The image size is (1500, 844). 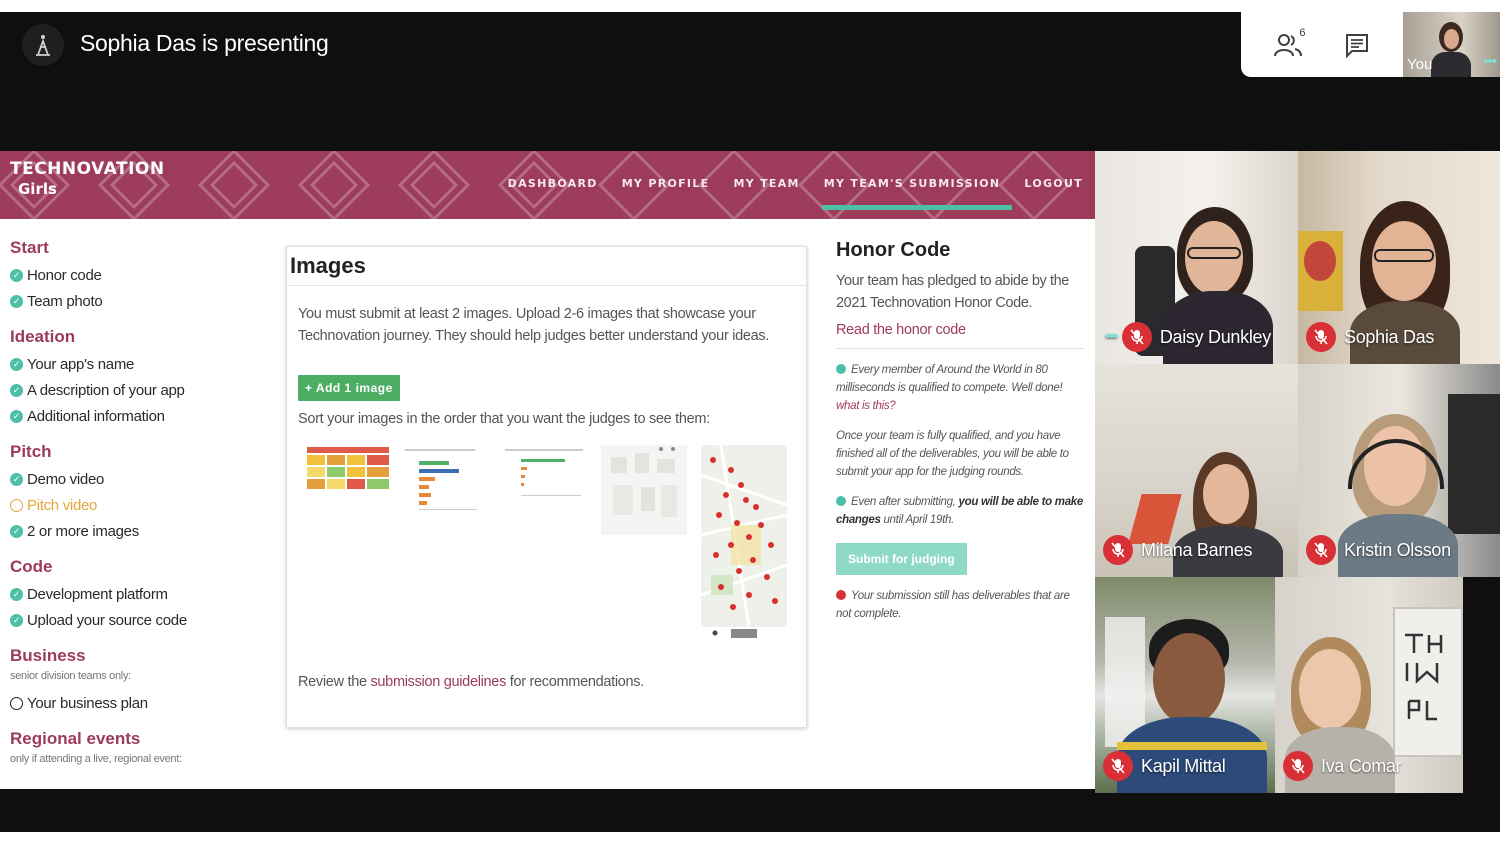 I want to click on checklist-item-source-code: ✓ Upload your source code, so click(x=140, y=620).